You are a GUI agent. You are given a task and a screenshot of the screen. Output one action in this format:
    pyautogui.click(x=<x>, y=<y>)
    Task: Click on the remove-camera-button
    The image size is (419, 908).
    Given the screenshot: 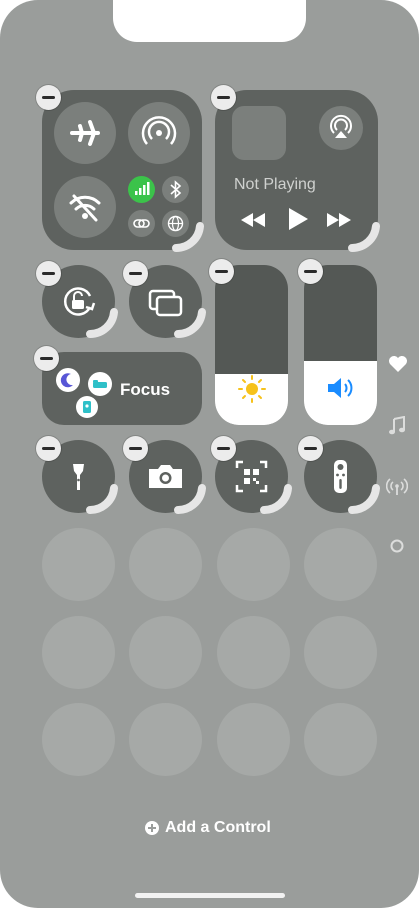 What is the action you would take?
    pyautogui.click(x=135, y=448)
    